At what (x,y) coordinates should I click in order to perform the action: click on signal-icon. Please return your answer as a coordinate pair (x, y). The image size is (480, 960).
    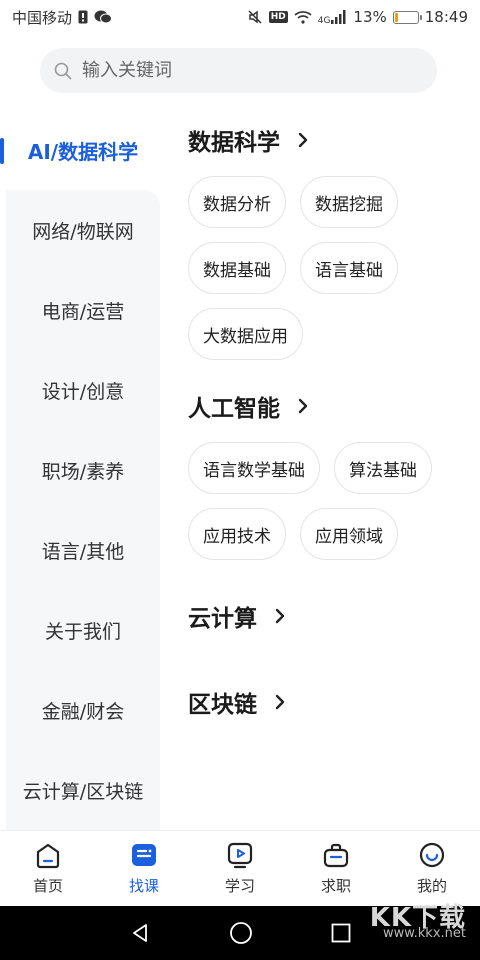
    Looking at the image, I should click on (339, 17).